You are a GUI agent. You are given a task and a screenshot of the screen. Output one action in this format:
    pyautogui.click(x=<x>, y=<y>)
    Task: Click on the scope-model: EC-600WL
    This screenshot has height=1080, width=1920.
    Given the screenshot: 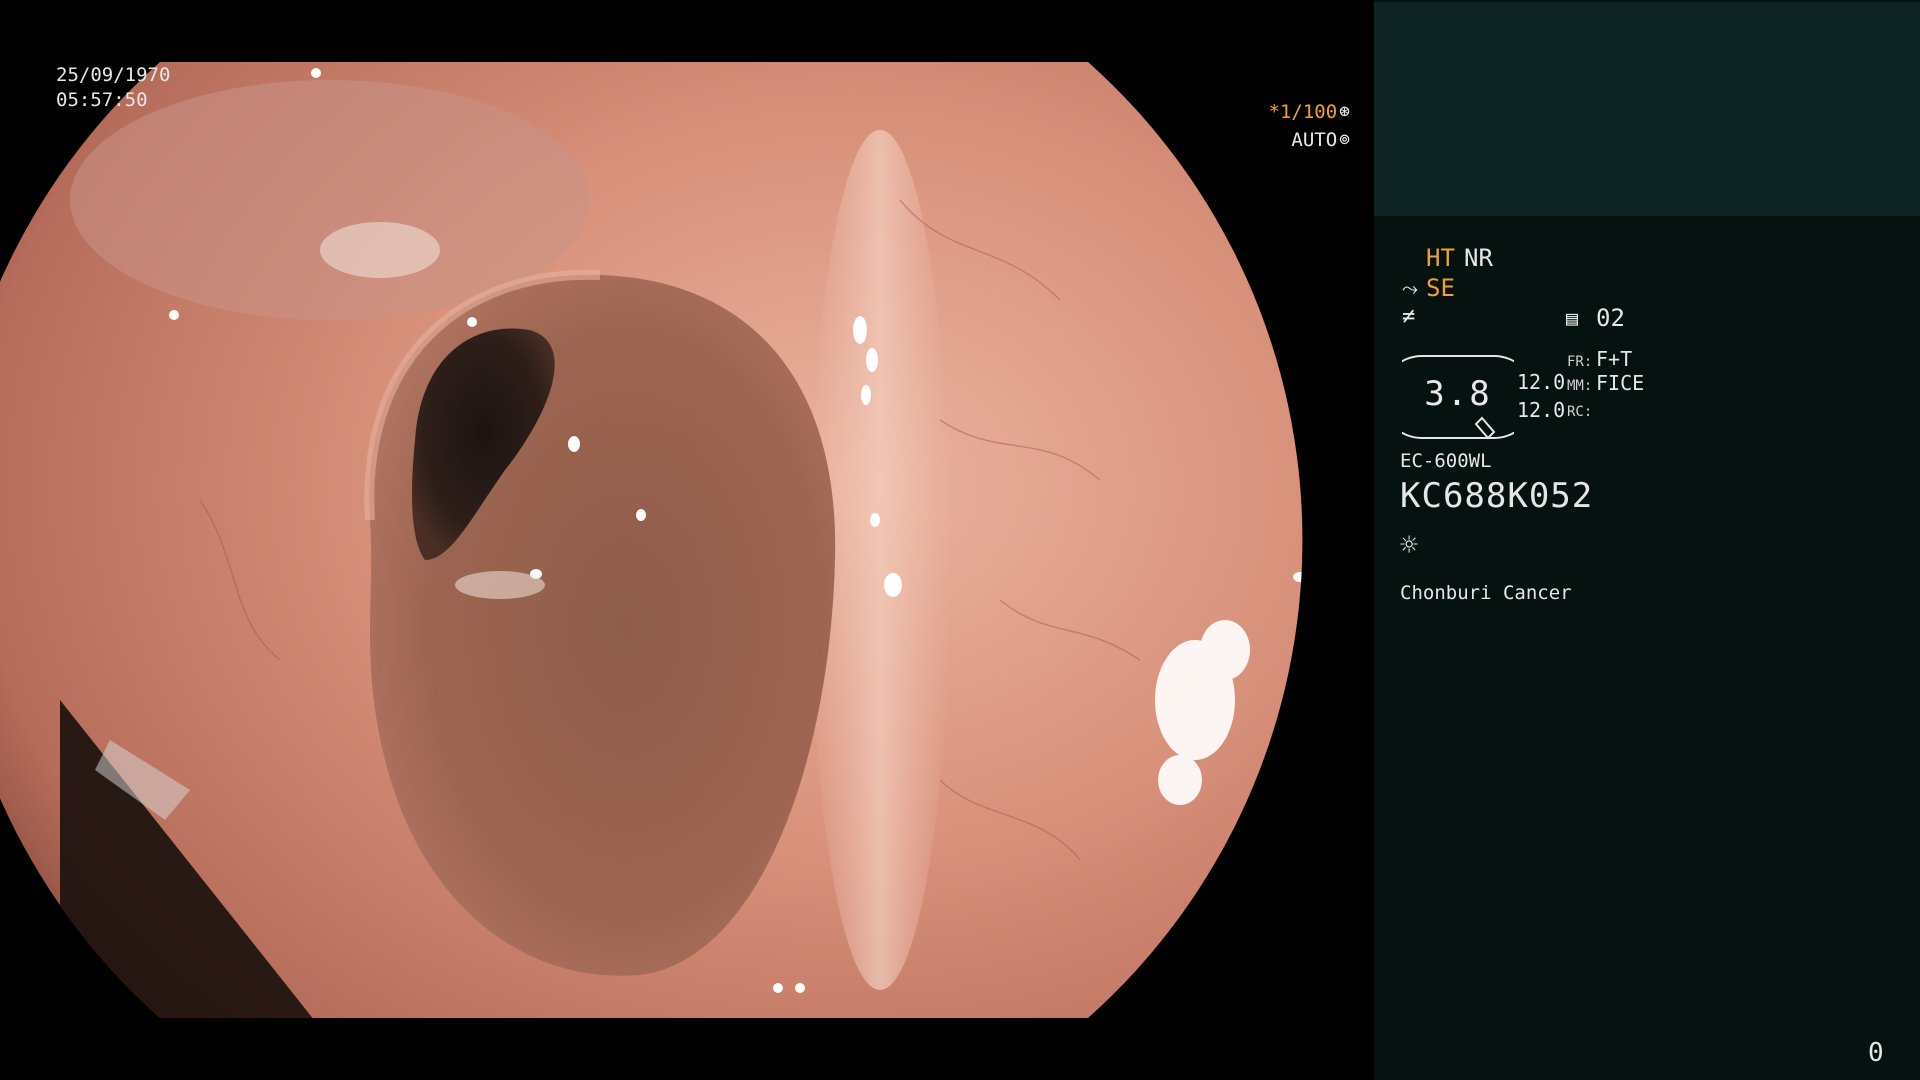 What is the action you would take?
    pyautogui.click(x=1446, y=461)
    